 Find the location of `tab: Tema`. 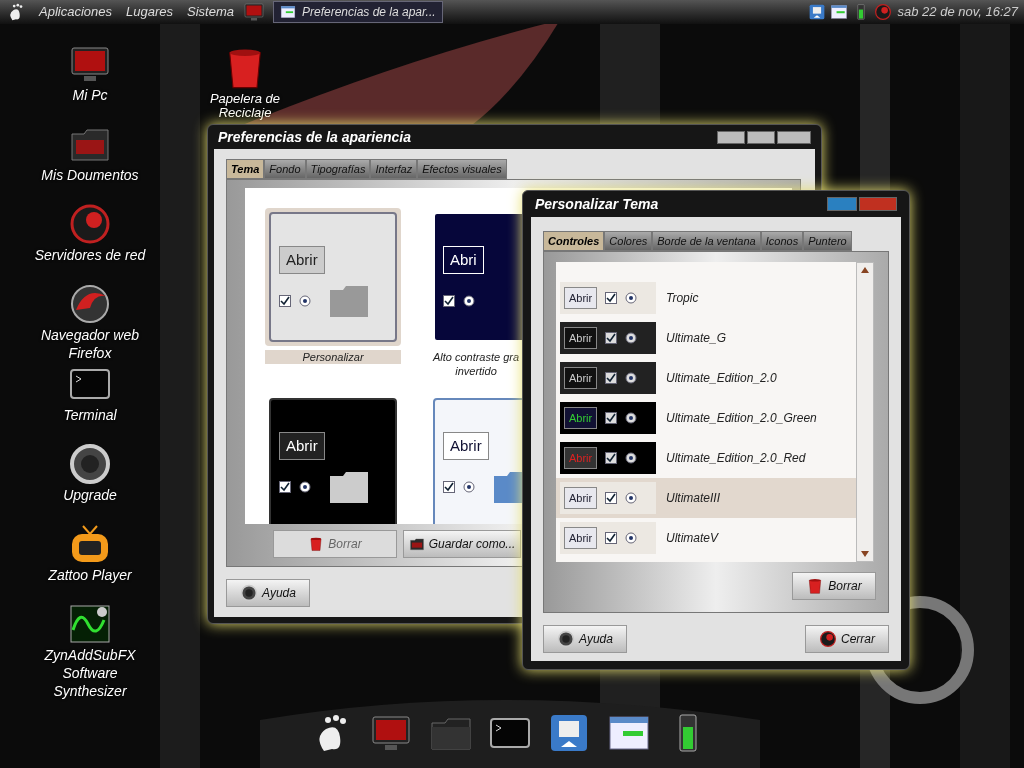

tab: Tema is located at coordinates (245, 169).